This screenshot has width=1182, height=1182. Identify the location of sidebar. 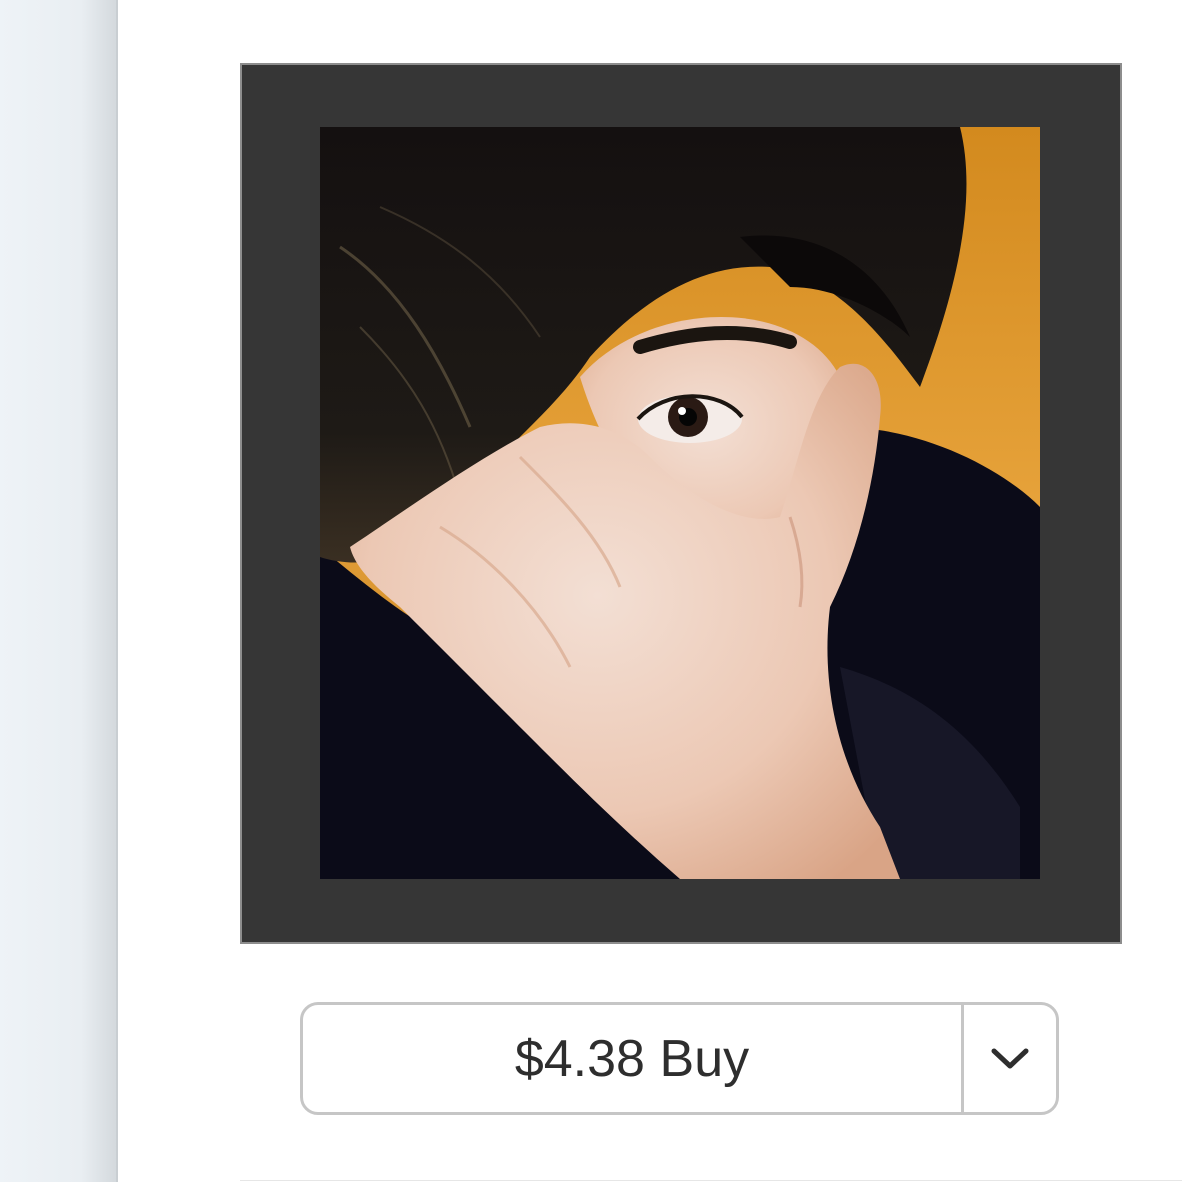
(59, 591).